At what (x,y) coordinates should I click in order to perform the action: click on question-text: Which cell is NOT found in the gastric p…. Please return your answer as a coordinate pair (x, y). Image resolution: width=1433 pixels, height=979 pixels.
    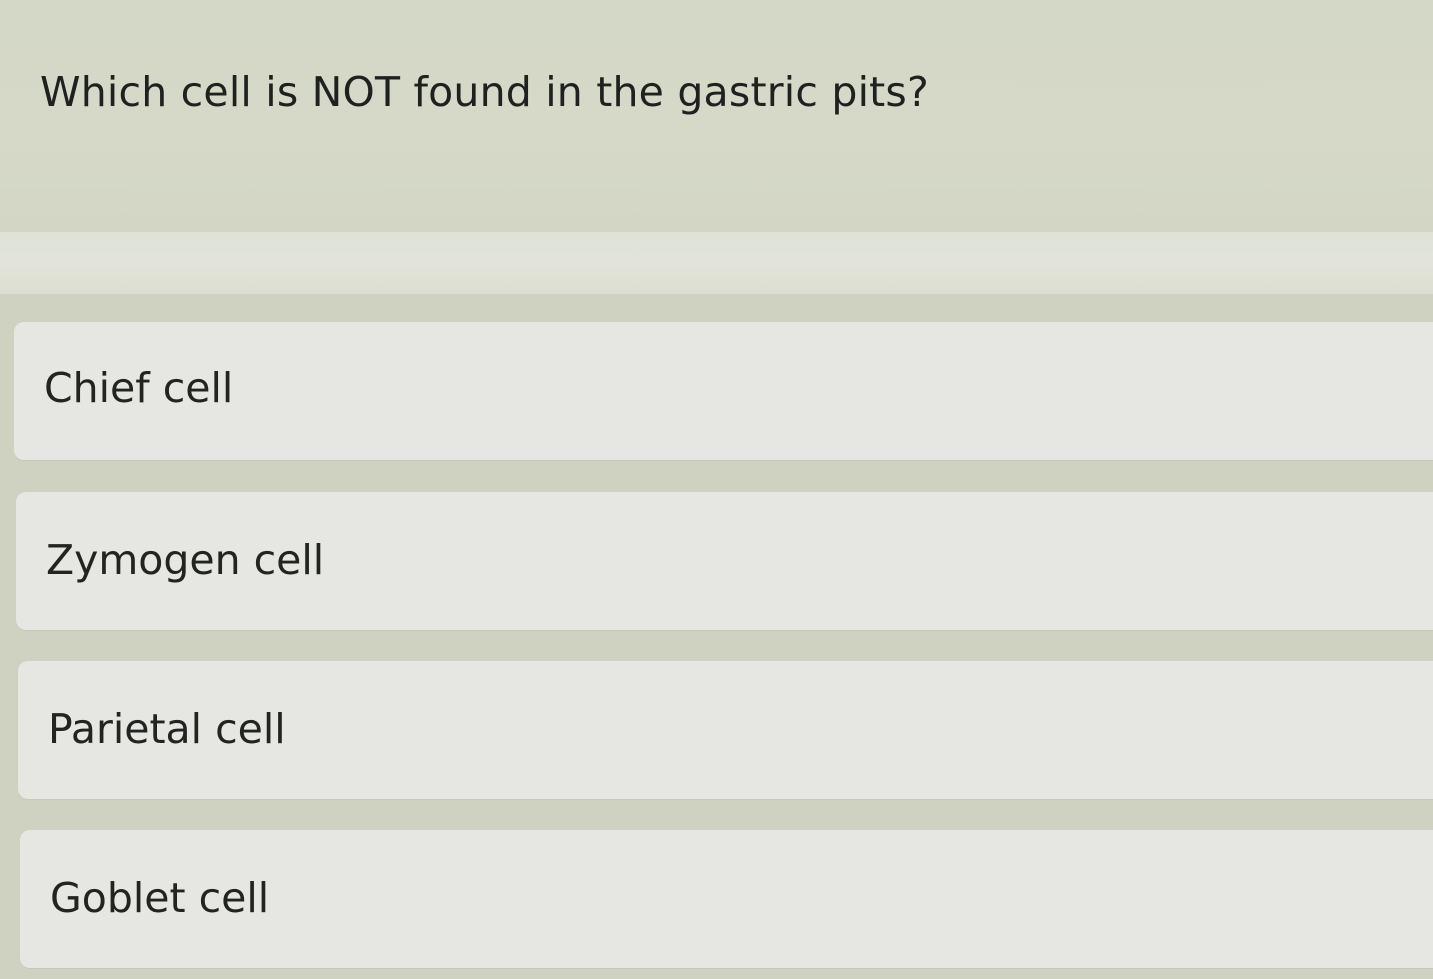
    Looking at the image, I should click on (484, 92).